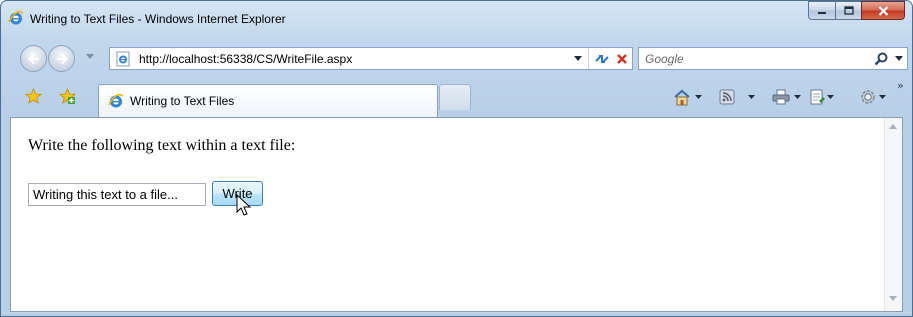 Image resolution: width=913 pixels, height=317 pixels. Describe the element at coordinates (33, 96) in the screenshot. I see `favorites-star-icon` at that location.